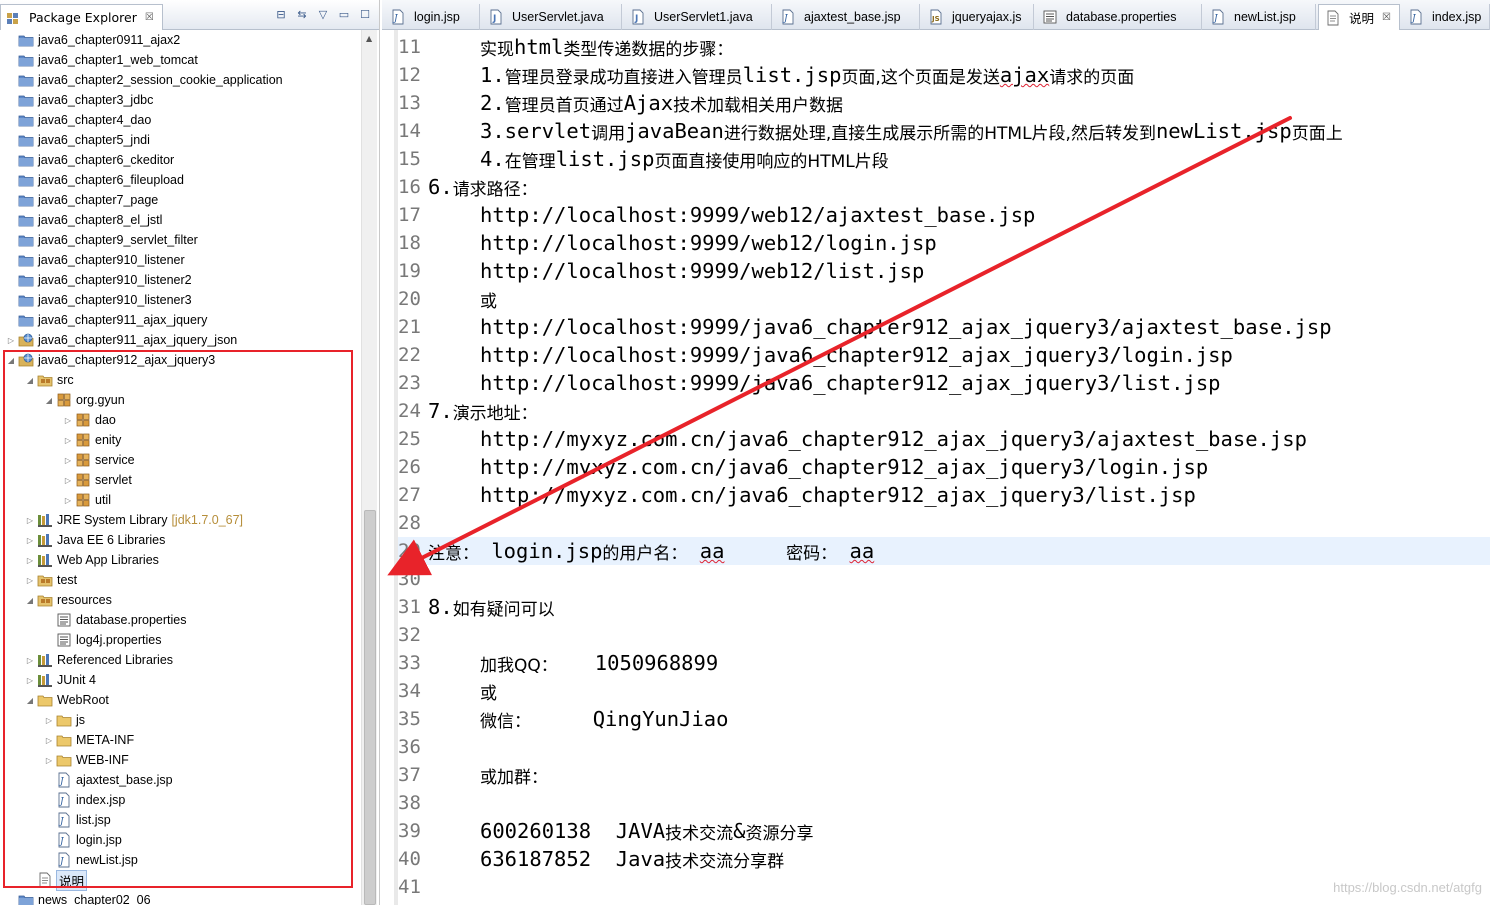  Describe the element at coordinates (1446, 17) in the screenshot. I see `editor-tab: Jindex.jsp` at that location.